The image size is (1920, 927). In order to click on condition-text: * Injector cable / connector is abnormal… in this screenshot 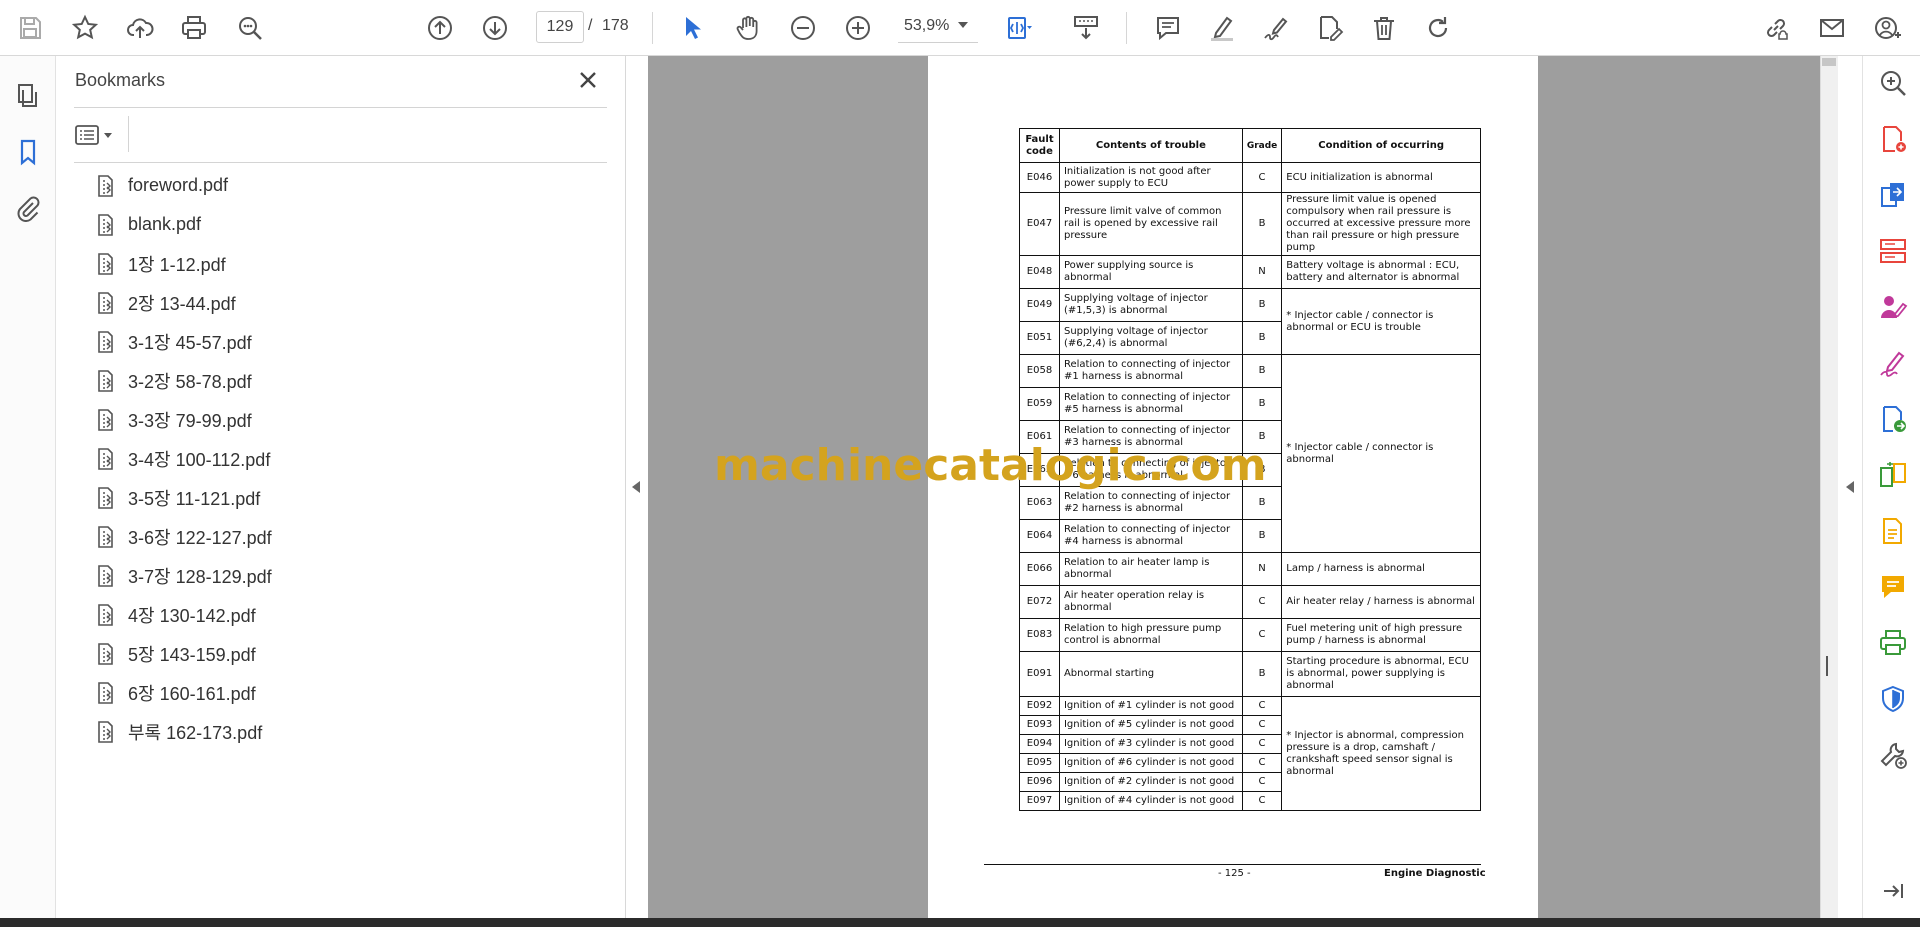, I will do `click(1381, 321)`.